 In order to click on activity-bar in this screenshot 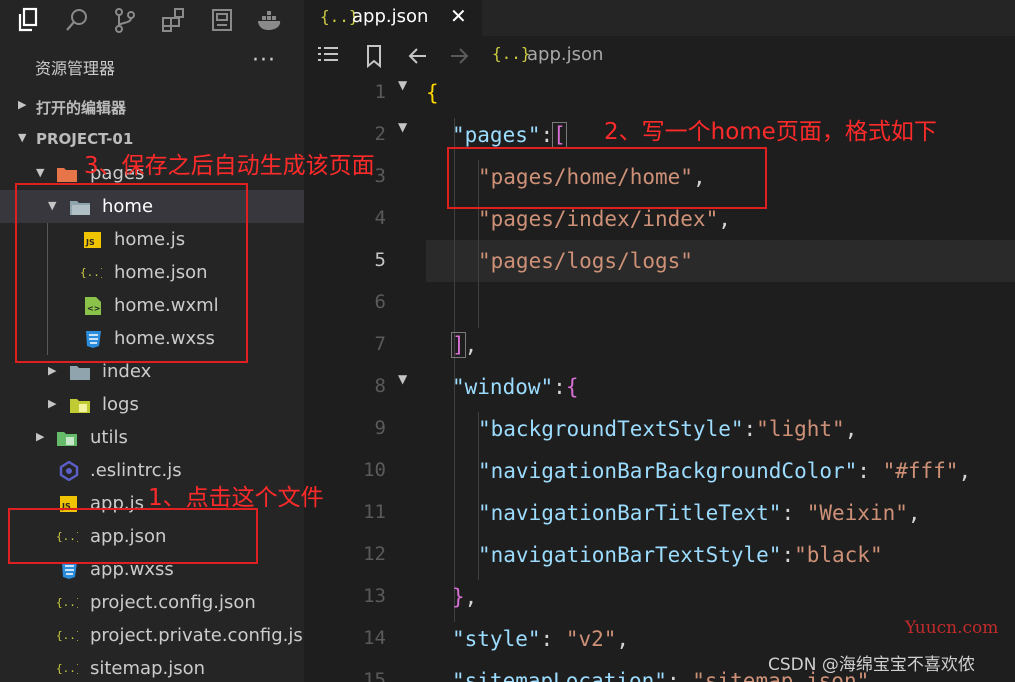, I will do `click(152, 20)`.